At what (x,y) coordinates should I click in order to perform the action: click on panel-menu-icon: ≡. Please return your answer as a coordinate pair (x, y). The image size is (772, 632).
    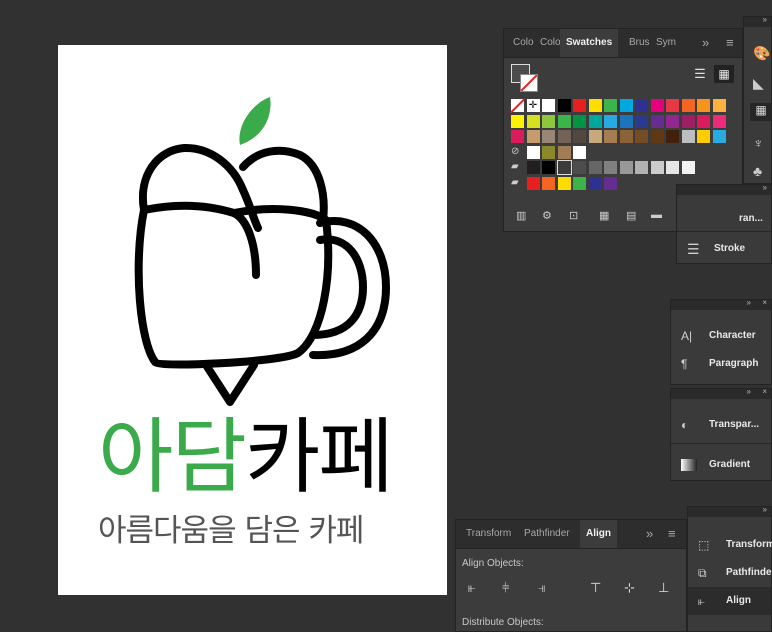
    Looking at the image, I should click on (730, 43).